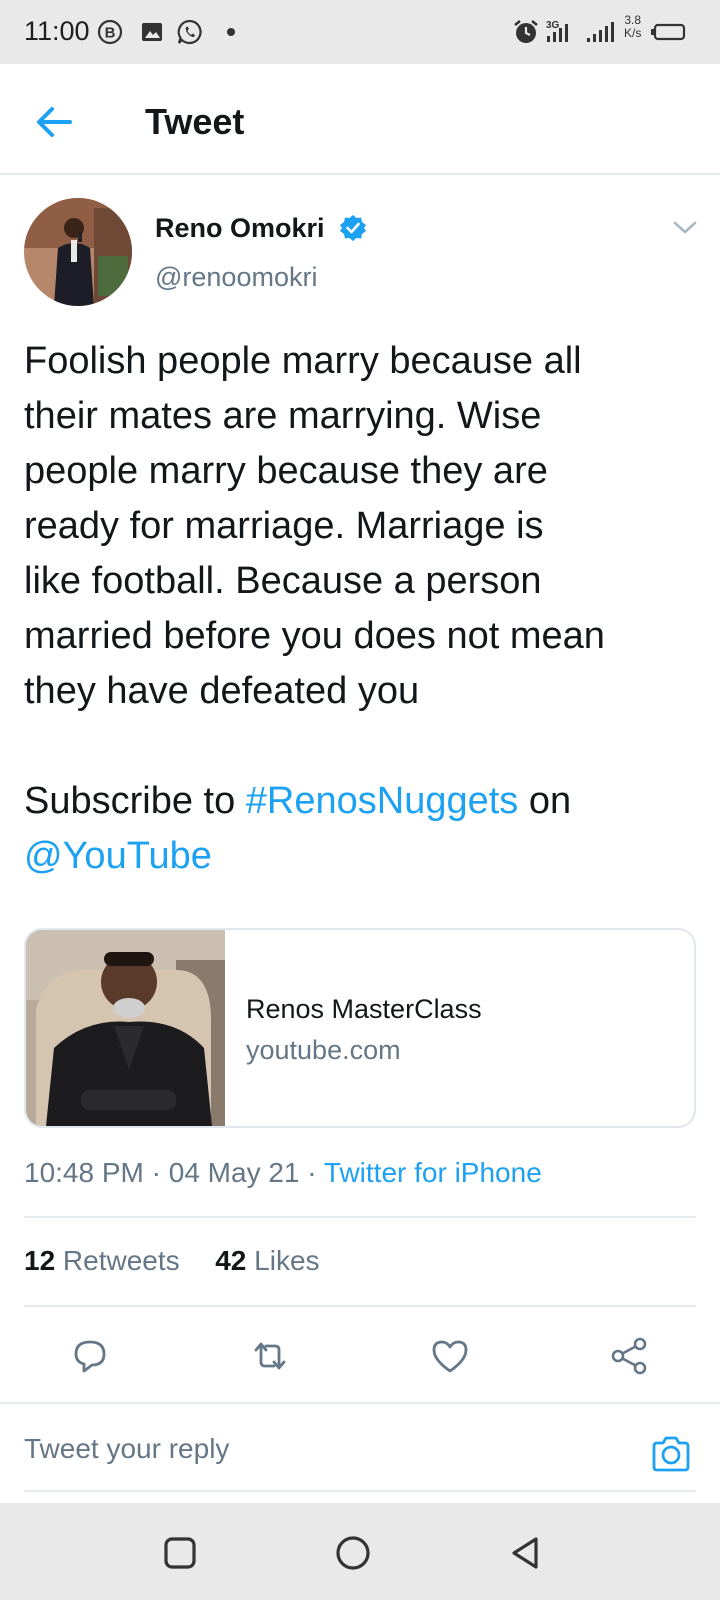  I want to click on camera-icon, so click(671, 1454).